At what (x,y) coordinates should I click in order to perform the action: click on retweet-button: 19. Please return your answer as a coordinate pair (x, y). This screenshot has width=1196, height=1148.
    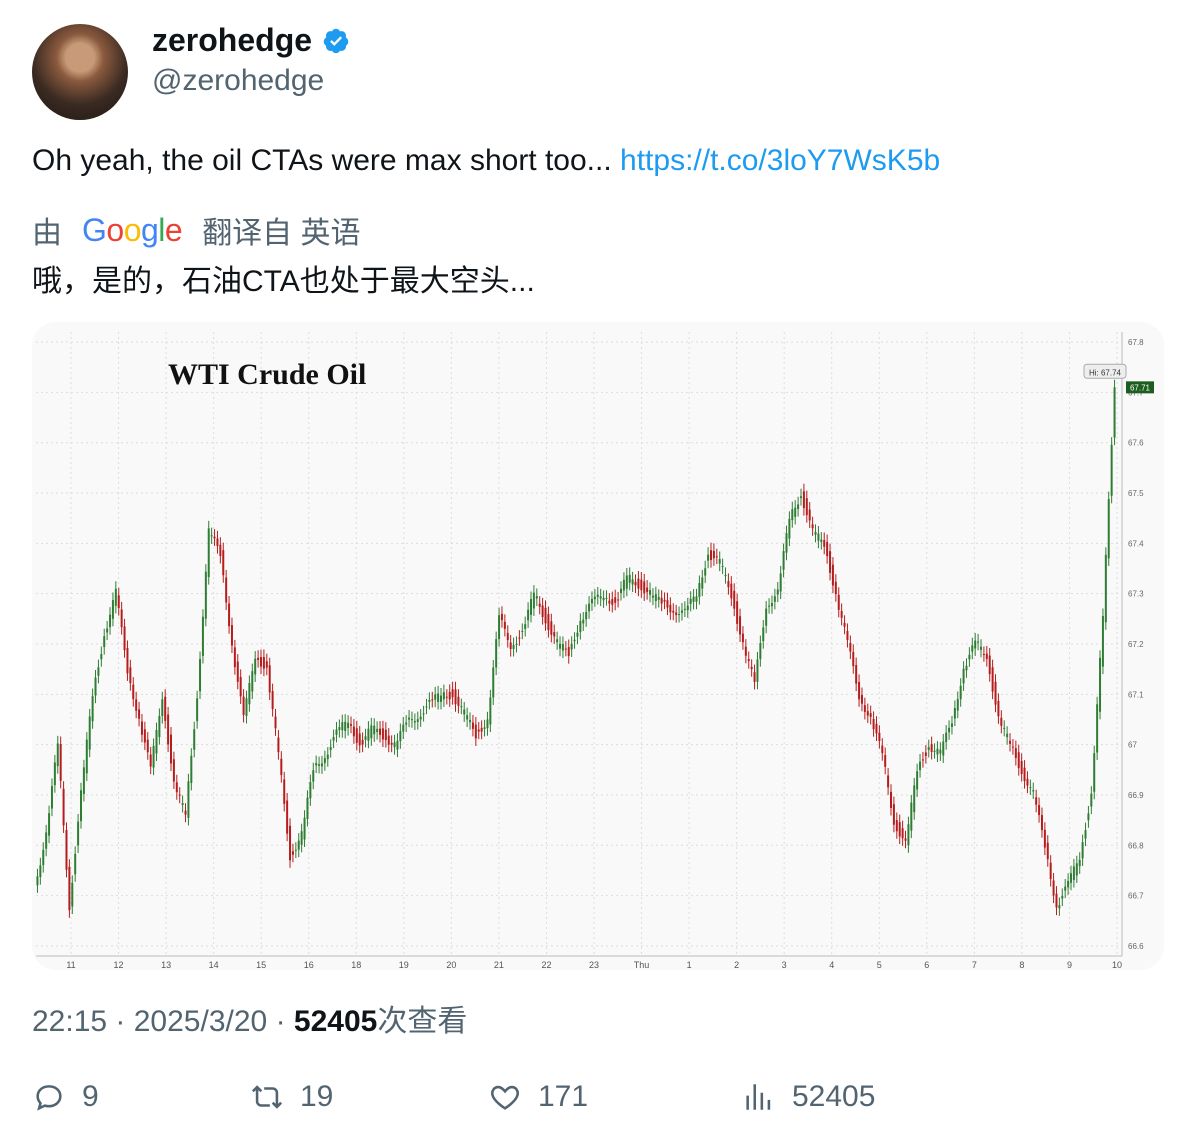
    Looking at the image, I should click on (291, 1097).